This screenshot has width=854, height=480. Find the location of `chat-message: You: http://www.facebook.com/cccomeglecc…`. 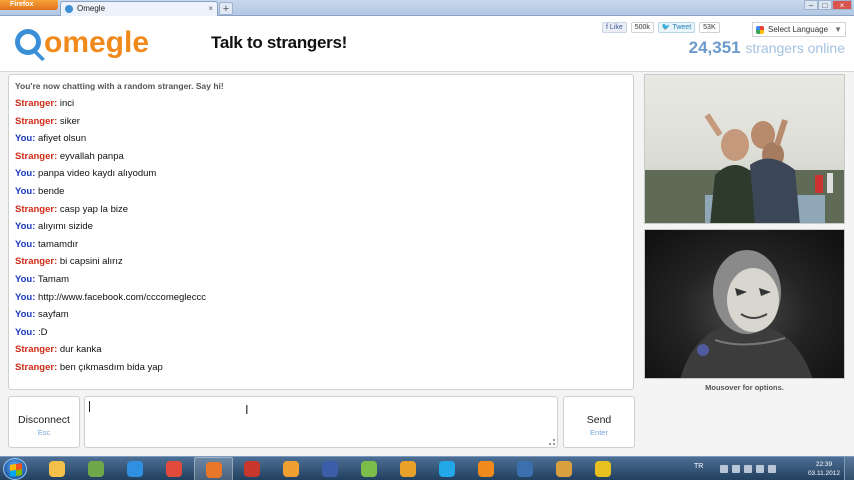

chat-message: You: http://www.facebook.com/cccomeglecc… is located at coordinates (321, 298).